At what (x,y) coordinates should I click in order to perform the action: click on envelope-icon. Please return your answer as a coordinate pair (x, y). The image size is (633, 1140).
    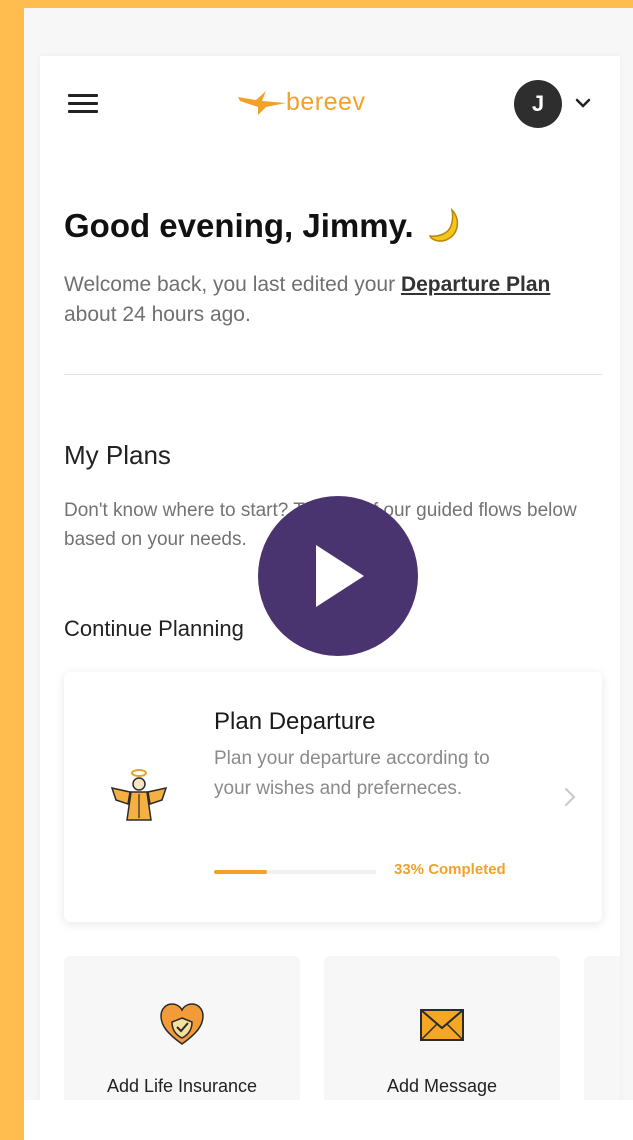
    Looking at the image, I should click on (442, 1025).